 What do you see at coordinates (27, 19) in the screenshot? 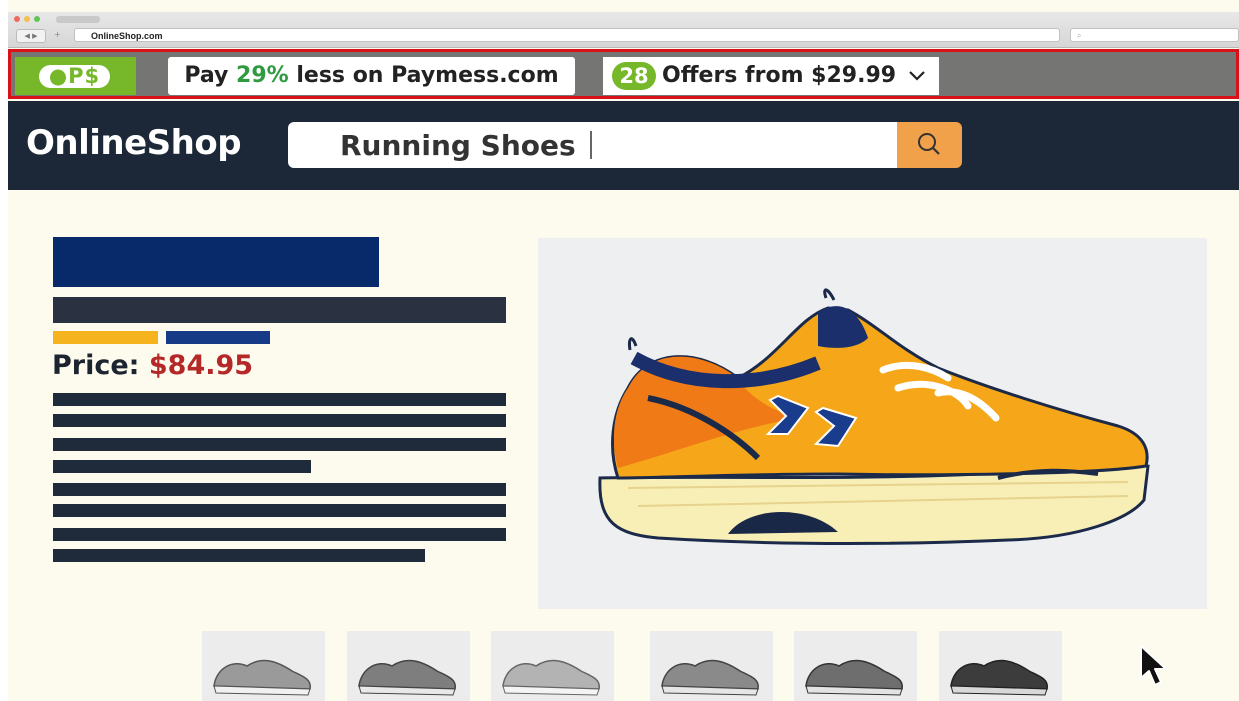
I see `minimize-window-icon` at bounding box center [27, 19].